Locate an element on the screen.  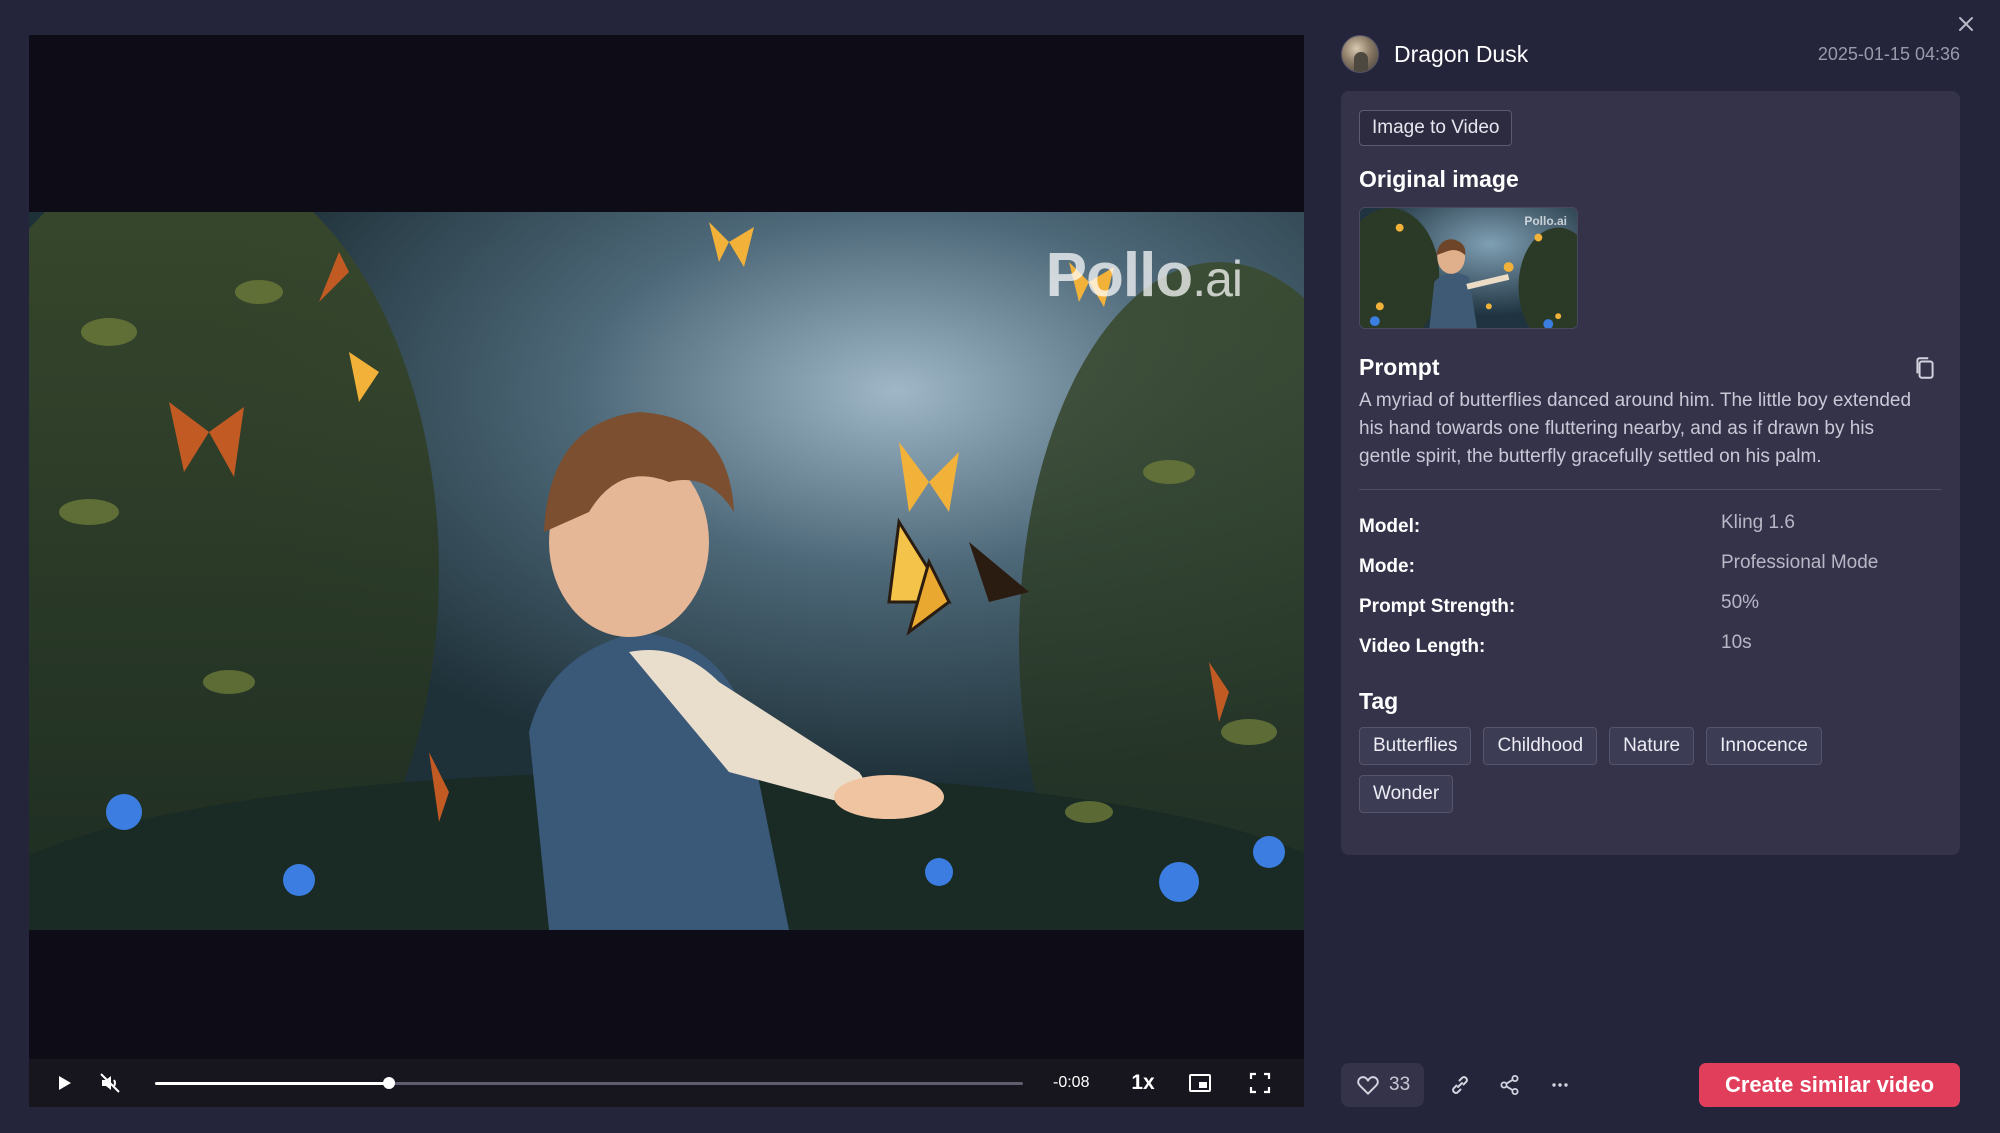
fullscreen-icon is located at coordinates (1260, 1083).